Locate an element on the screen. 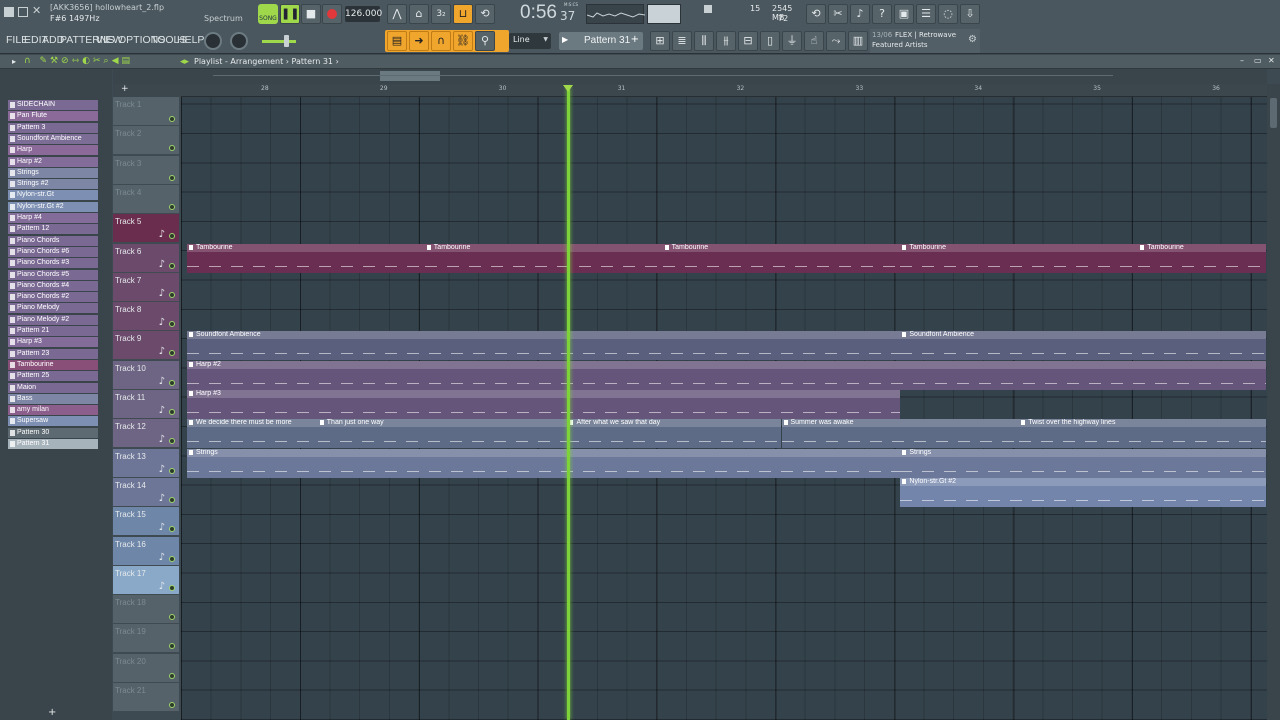 This screenshot has width=1280, height=720. track-header: Track 6 ♪ is located at coordinates (146, 258).